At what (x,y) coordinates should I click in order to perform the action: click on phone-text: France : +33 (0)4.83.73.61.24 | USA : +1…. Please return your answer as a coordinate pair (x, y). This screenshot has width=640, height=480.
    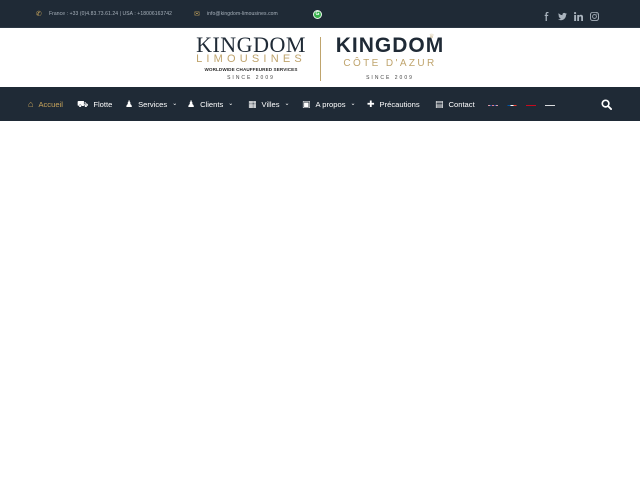
    Looking at the image, I should click on (110, 14).